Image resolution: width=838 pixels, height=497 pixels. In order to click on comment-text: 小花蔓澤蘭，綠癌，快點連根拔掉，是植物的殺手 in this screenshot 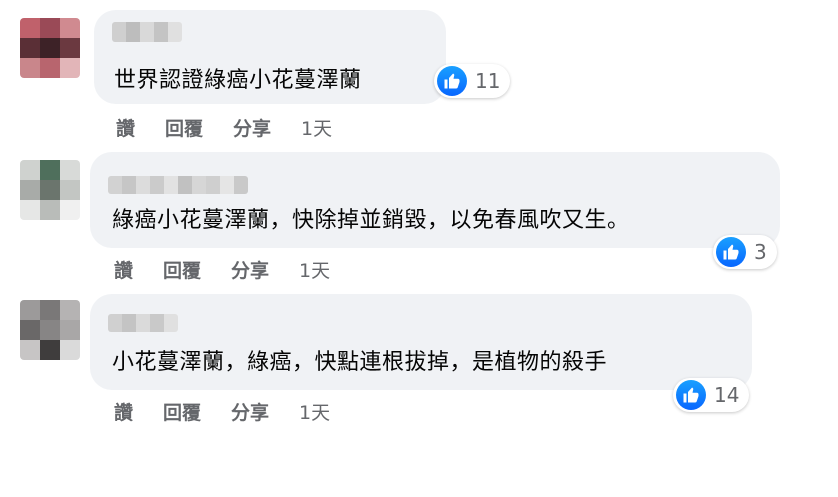, I will do `click(360, 362)`.